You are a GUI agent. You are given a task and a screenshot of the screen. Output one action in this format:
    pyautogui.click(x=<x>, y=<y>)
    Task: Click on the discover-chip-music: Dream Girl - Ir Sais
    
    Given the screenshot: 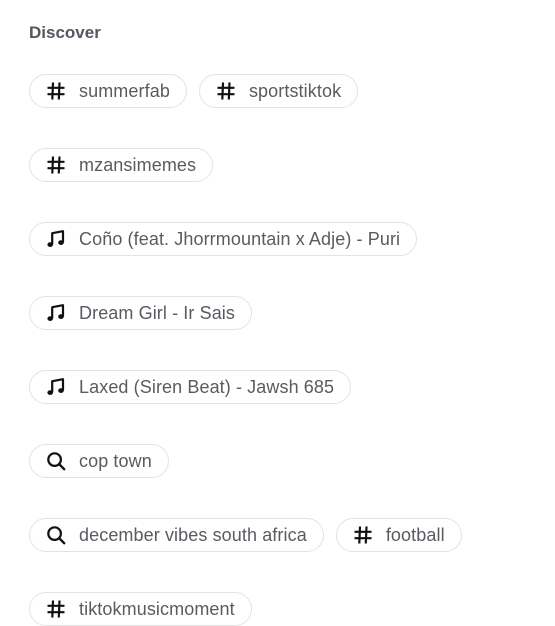 What is the action you would take?
    pyautogui.click(x=141, y=313)
    